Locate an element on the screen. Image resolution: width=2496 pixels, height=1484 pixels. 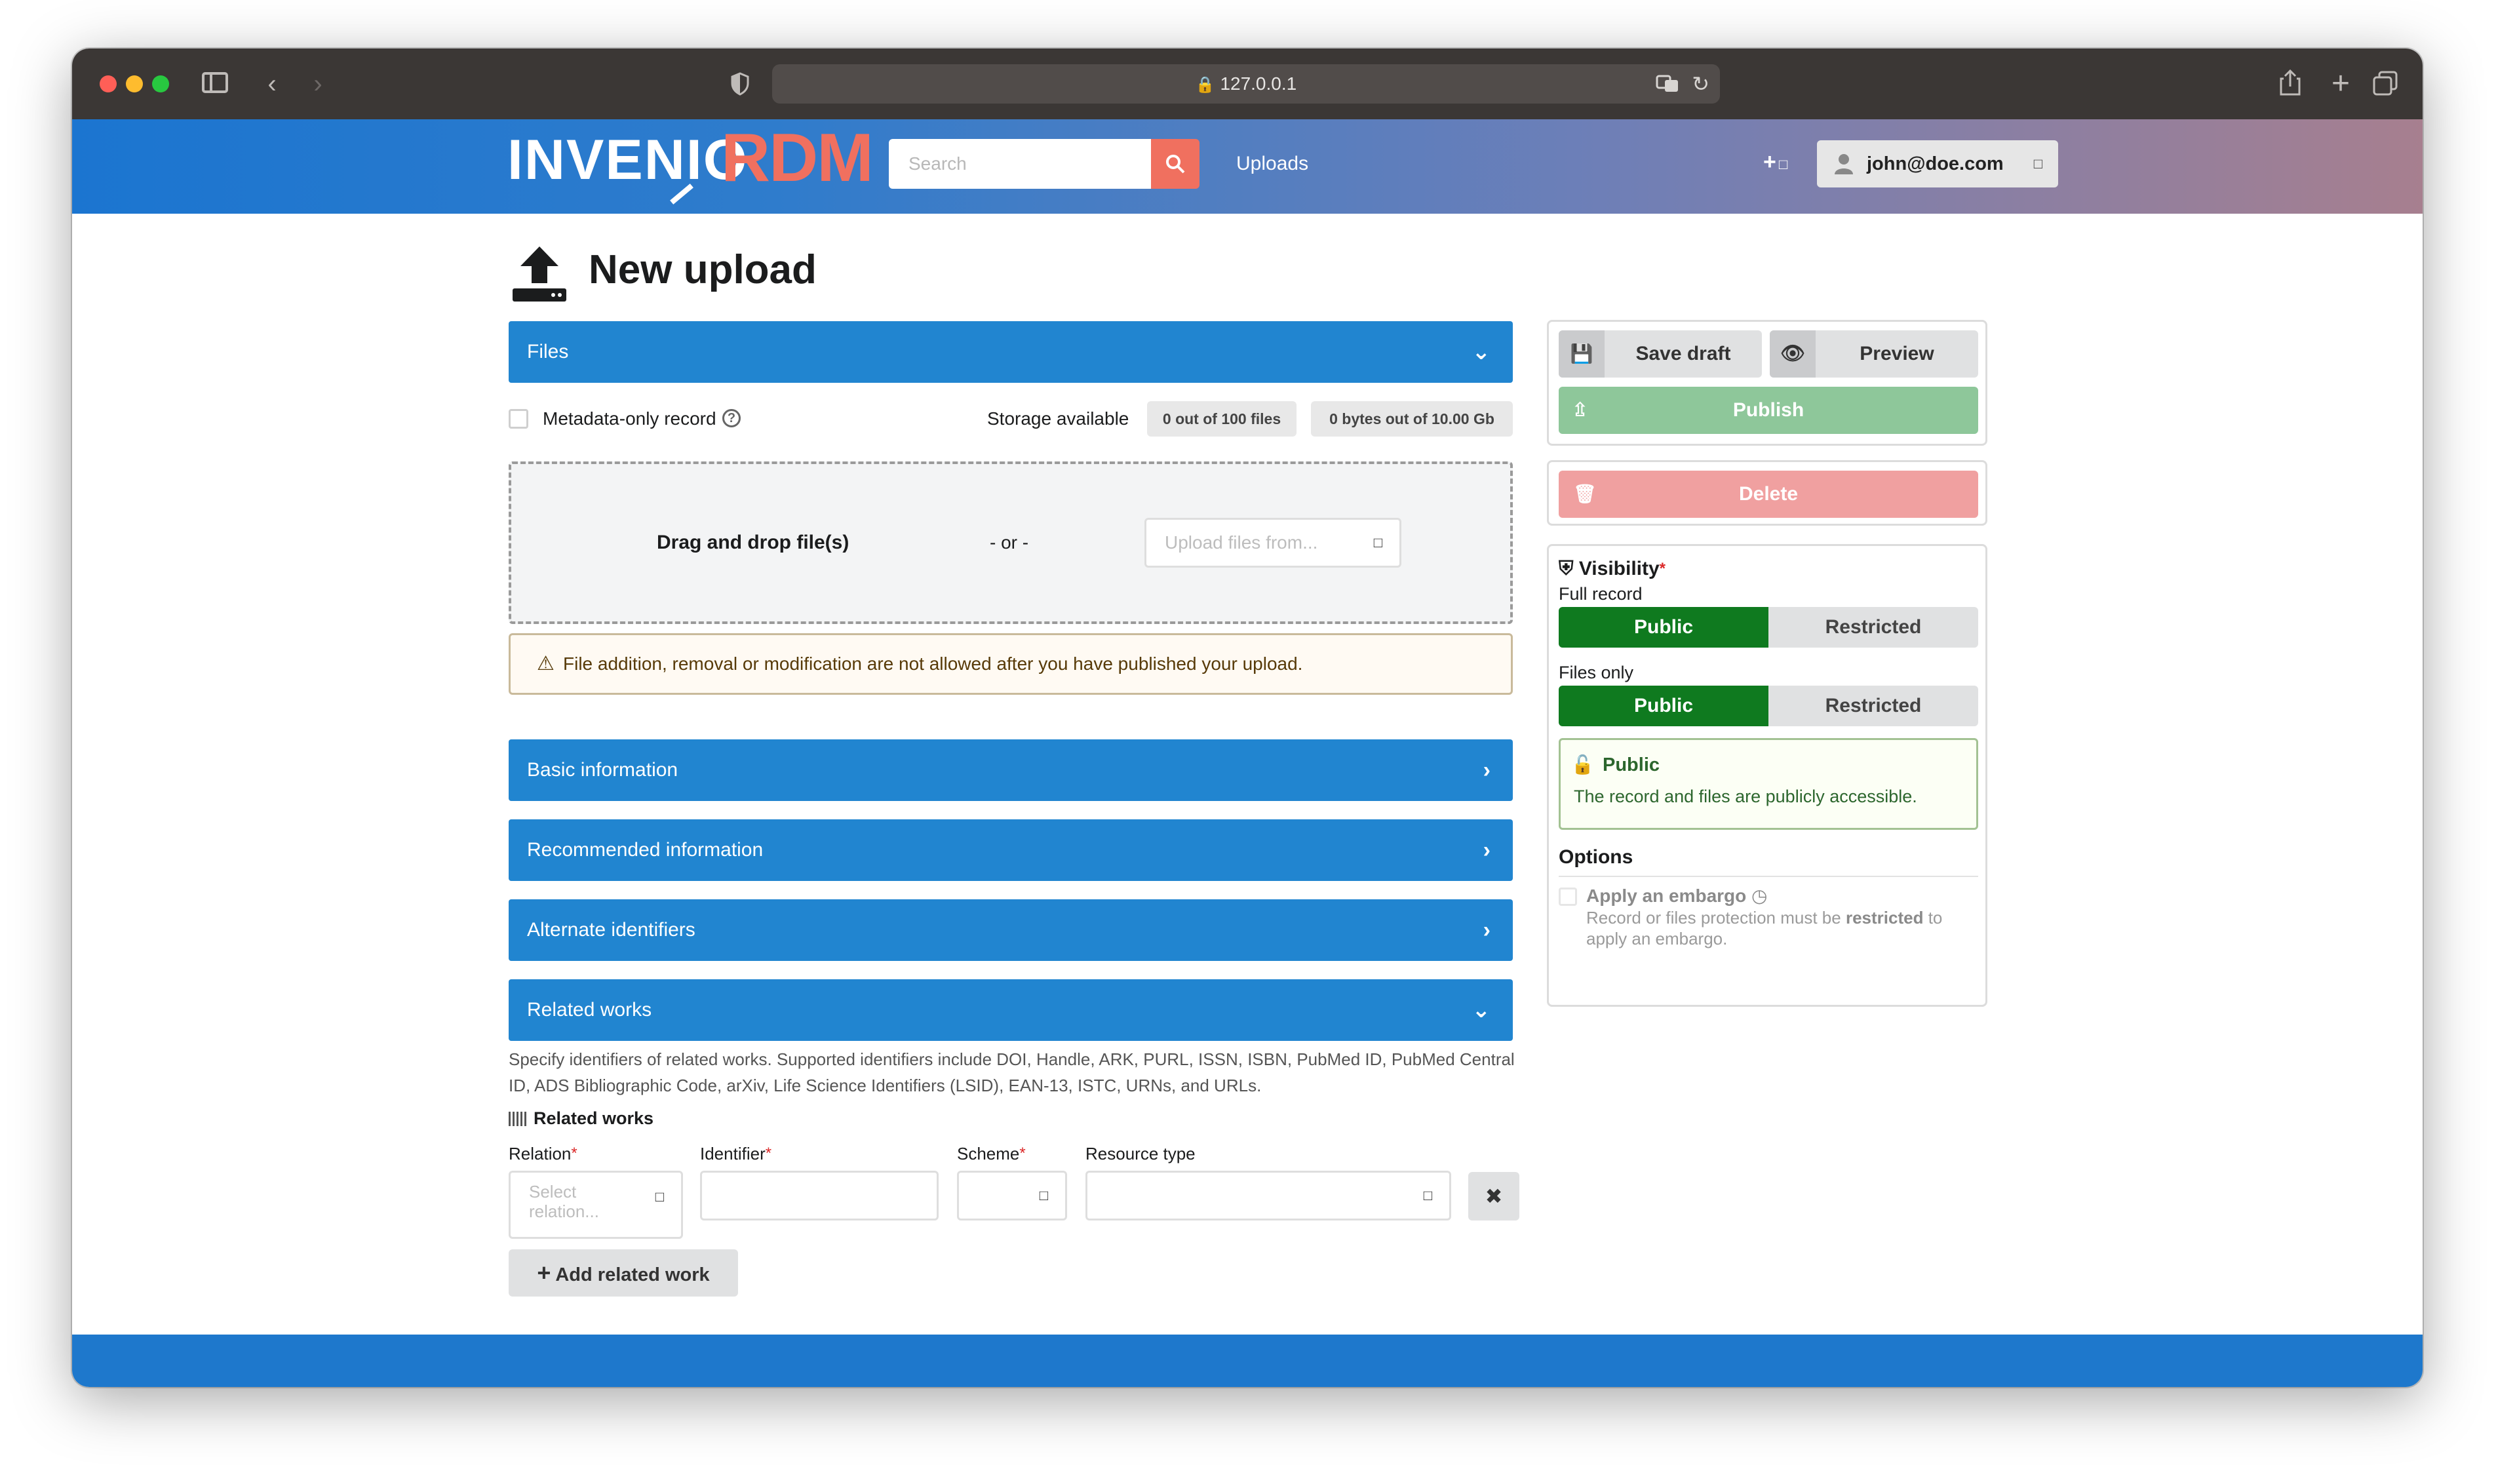
relation-select: Select relation... □ is located at coordinates (596, 1205).